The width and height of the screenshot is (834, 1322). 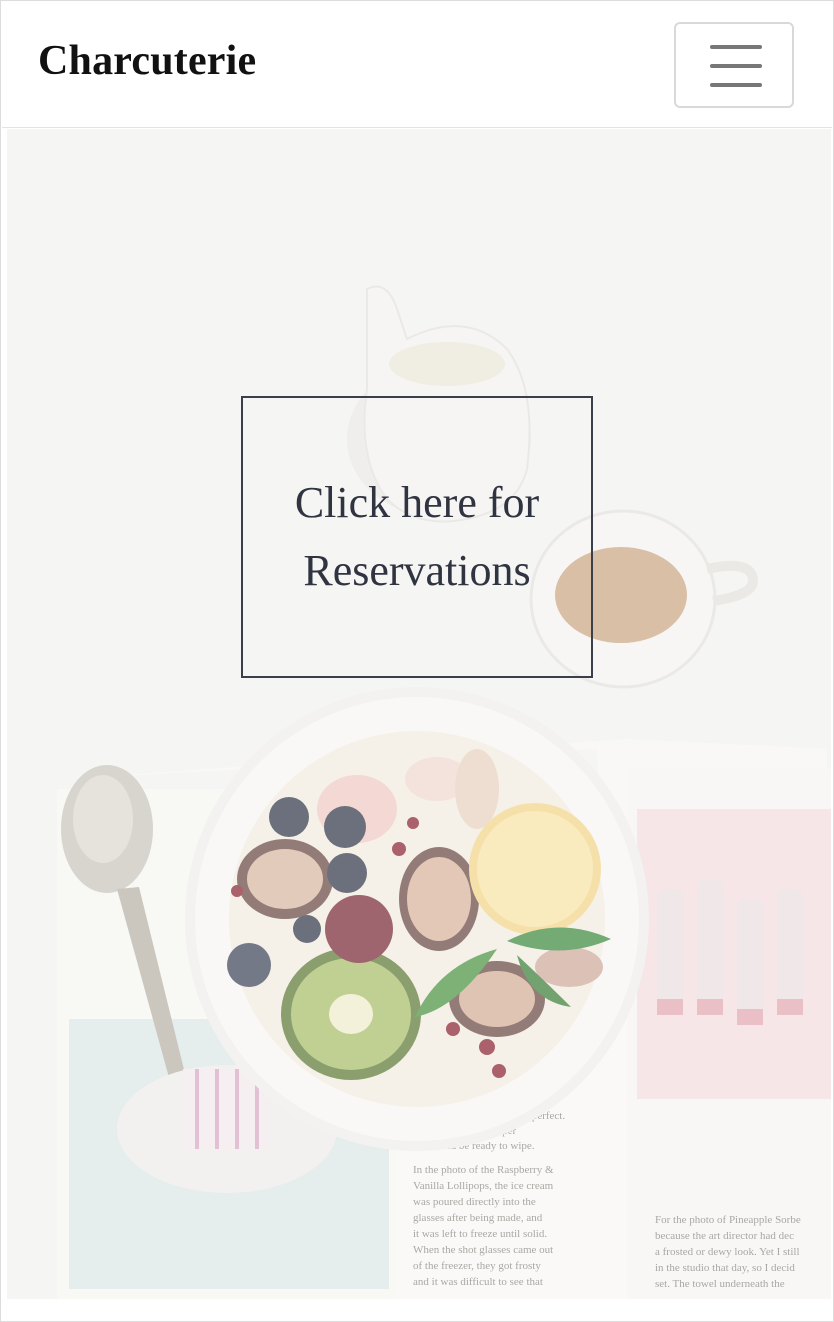 I want to click on reservations-label: Click here for Reservations, so click(x=417, y=536).